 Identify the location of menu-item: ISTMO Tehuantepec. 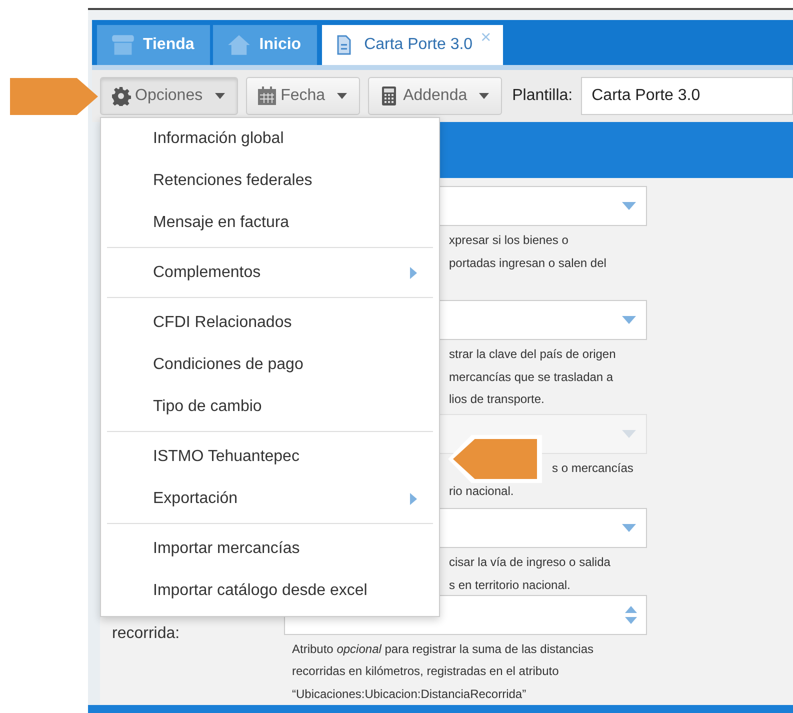
(270, 457).